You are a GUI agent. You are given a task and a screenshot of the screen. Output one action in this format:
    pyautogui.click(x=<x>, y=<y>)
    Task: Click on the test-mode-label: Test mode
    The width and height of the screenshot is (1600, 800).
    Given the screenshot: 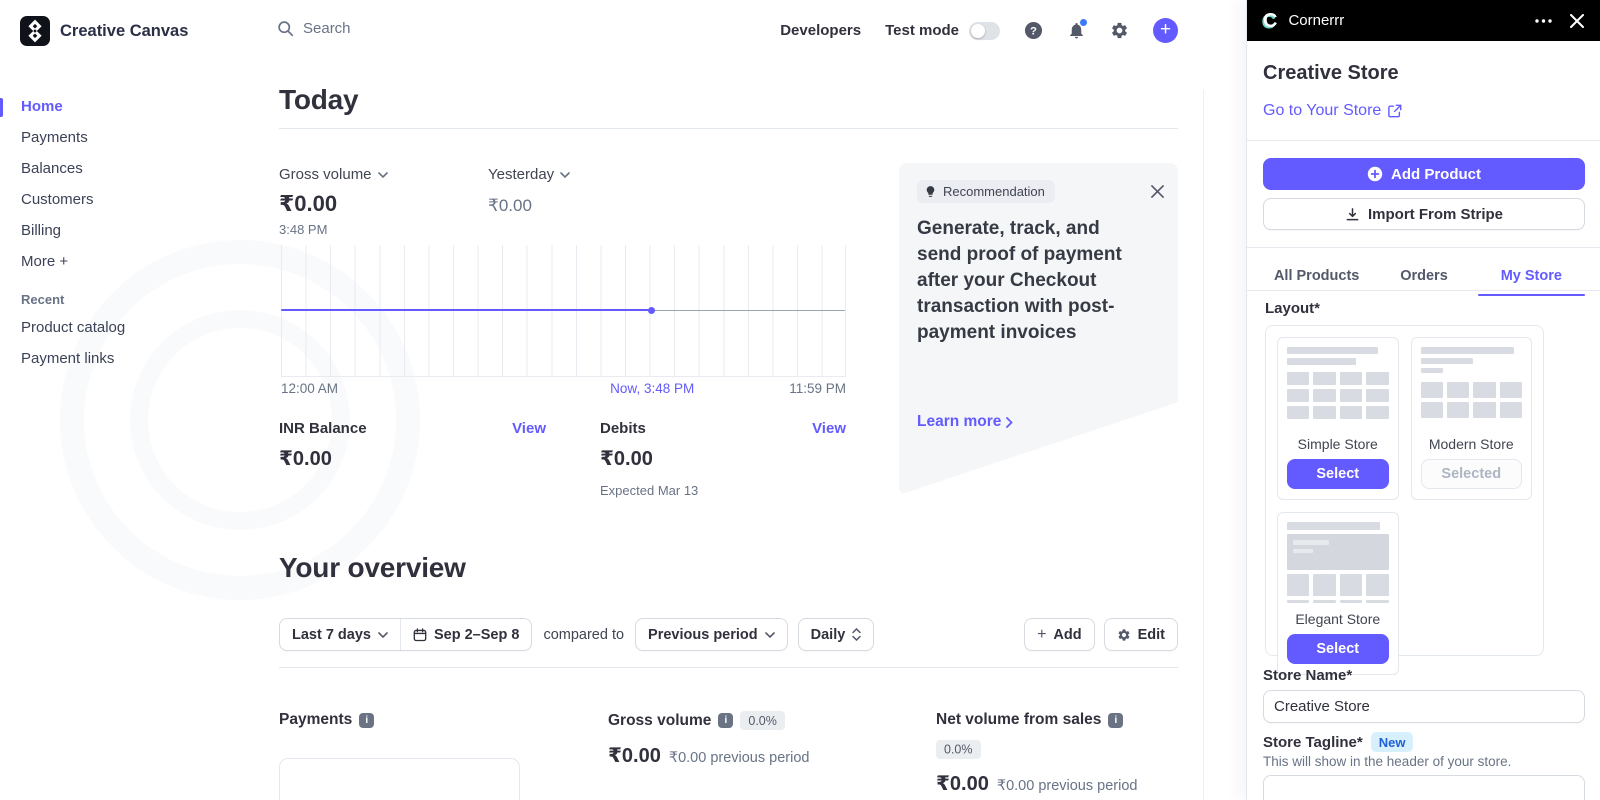 What is the action you would take?
    pyautogui.click(x=922, y=30)
    